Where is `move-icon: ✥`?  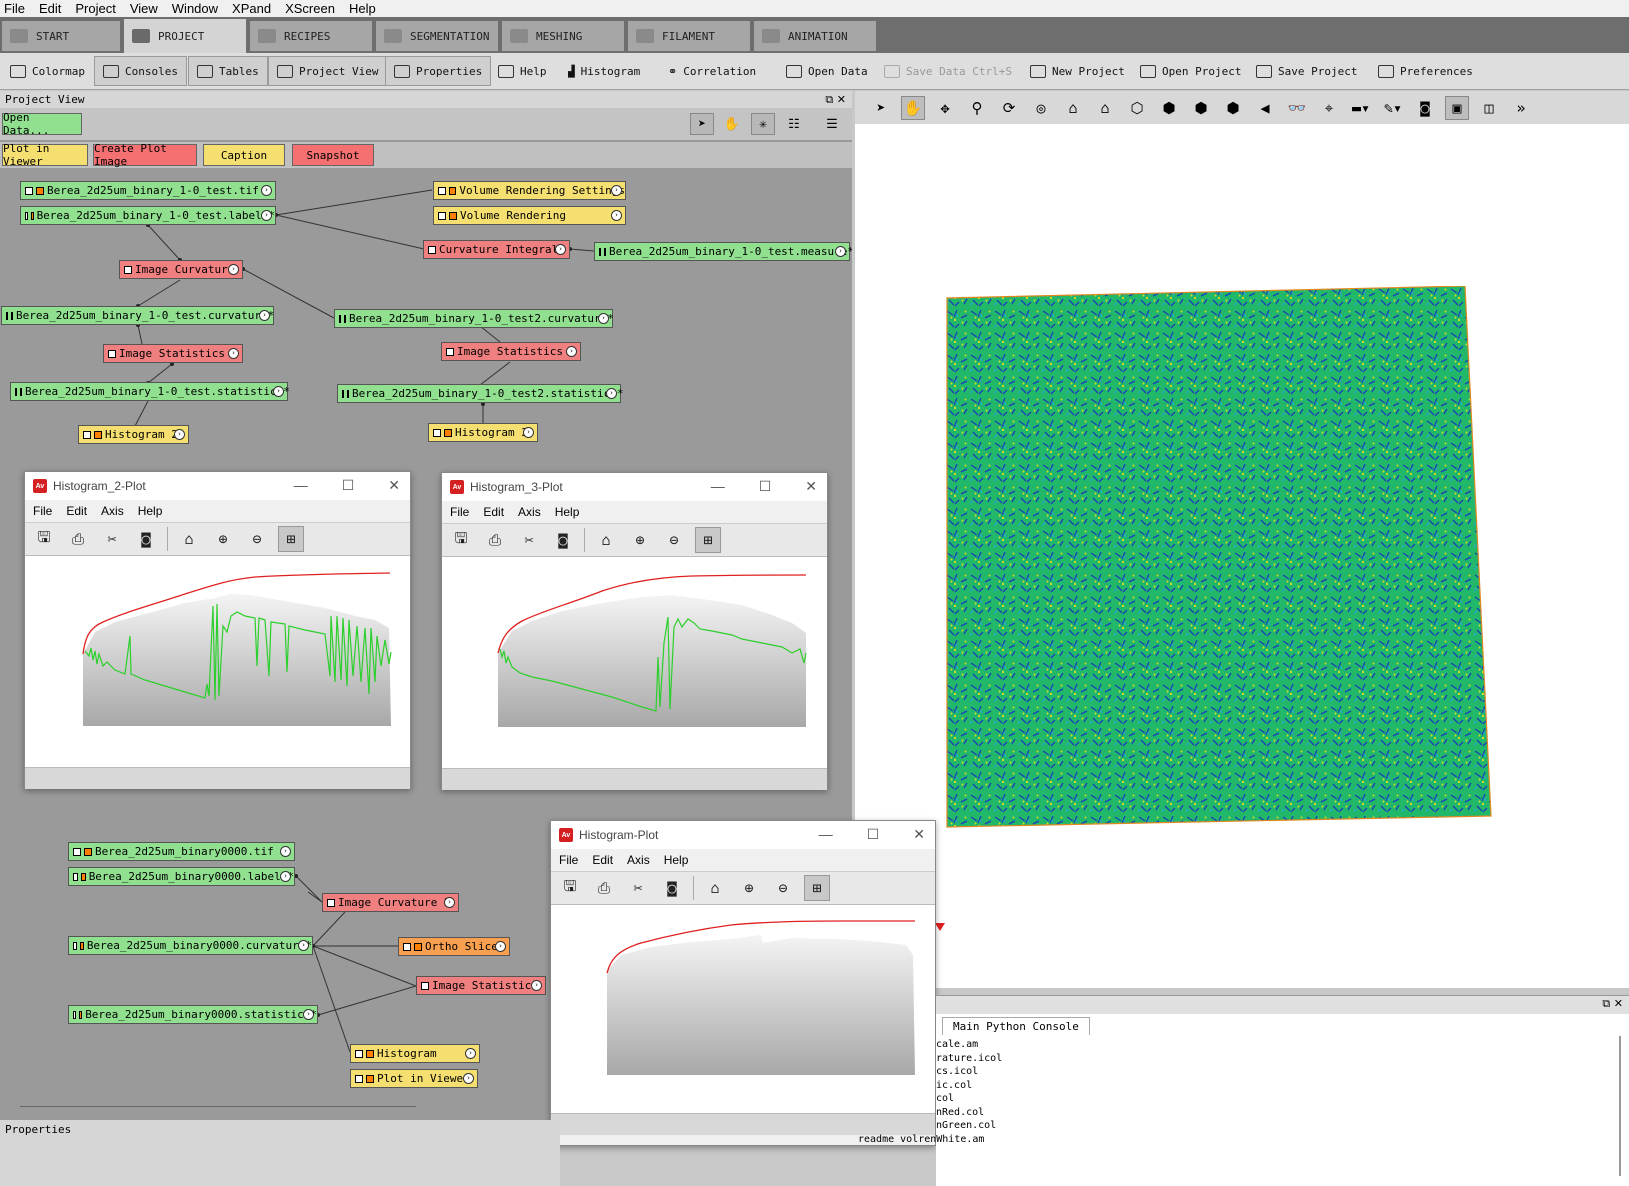 move-icon: ✥ is located at coordinates (945, 108).